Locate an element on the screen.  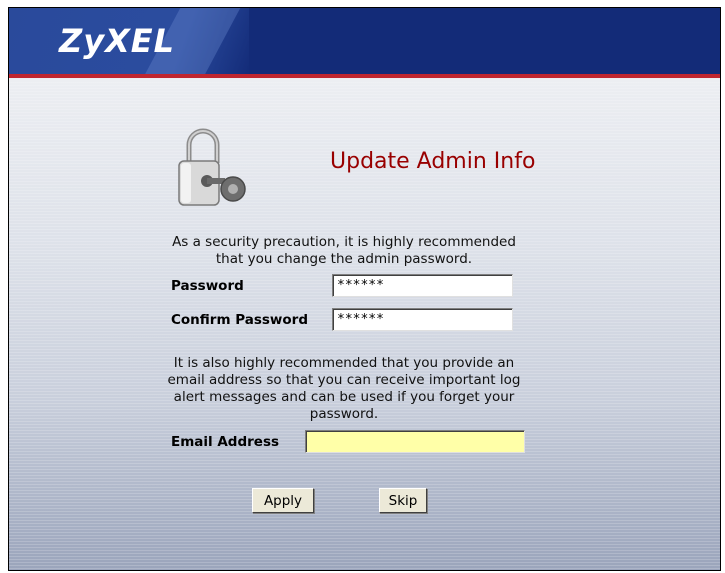
password-input is located at coordinates (422, 285).